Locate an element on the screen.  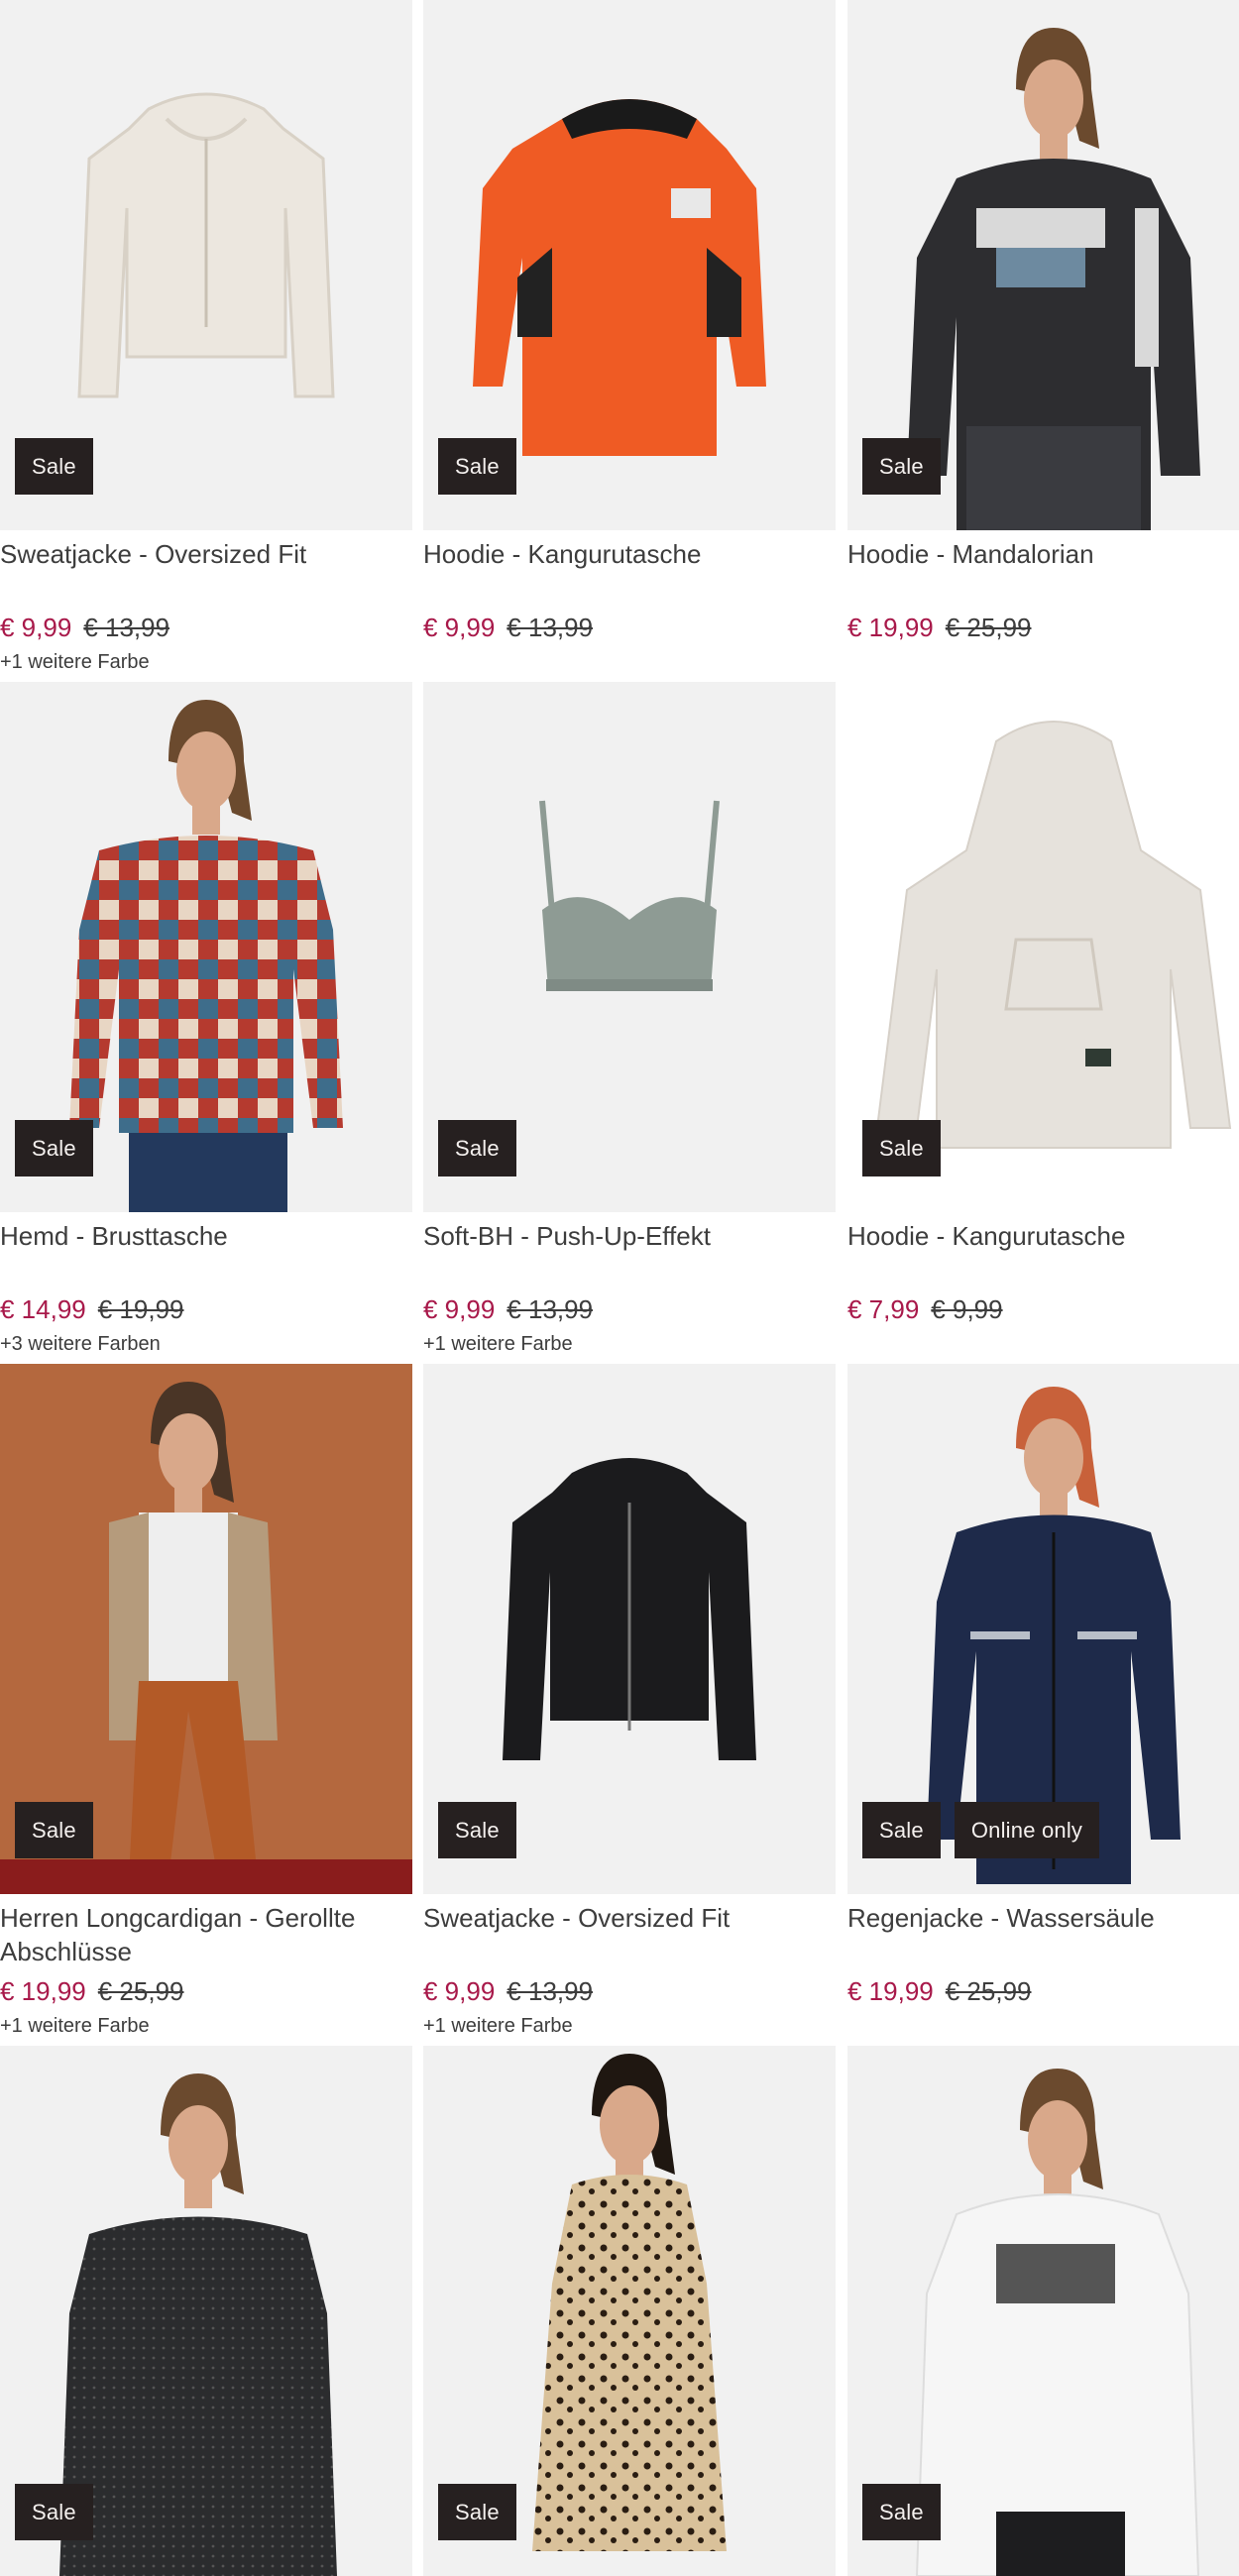
original-price: € 9,99 is located at coordinates (967, 1309).